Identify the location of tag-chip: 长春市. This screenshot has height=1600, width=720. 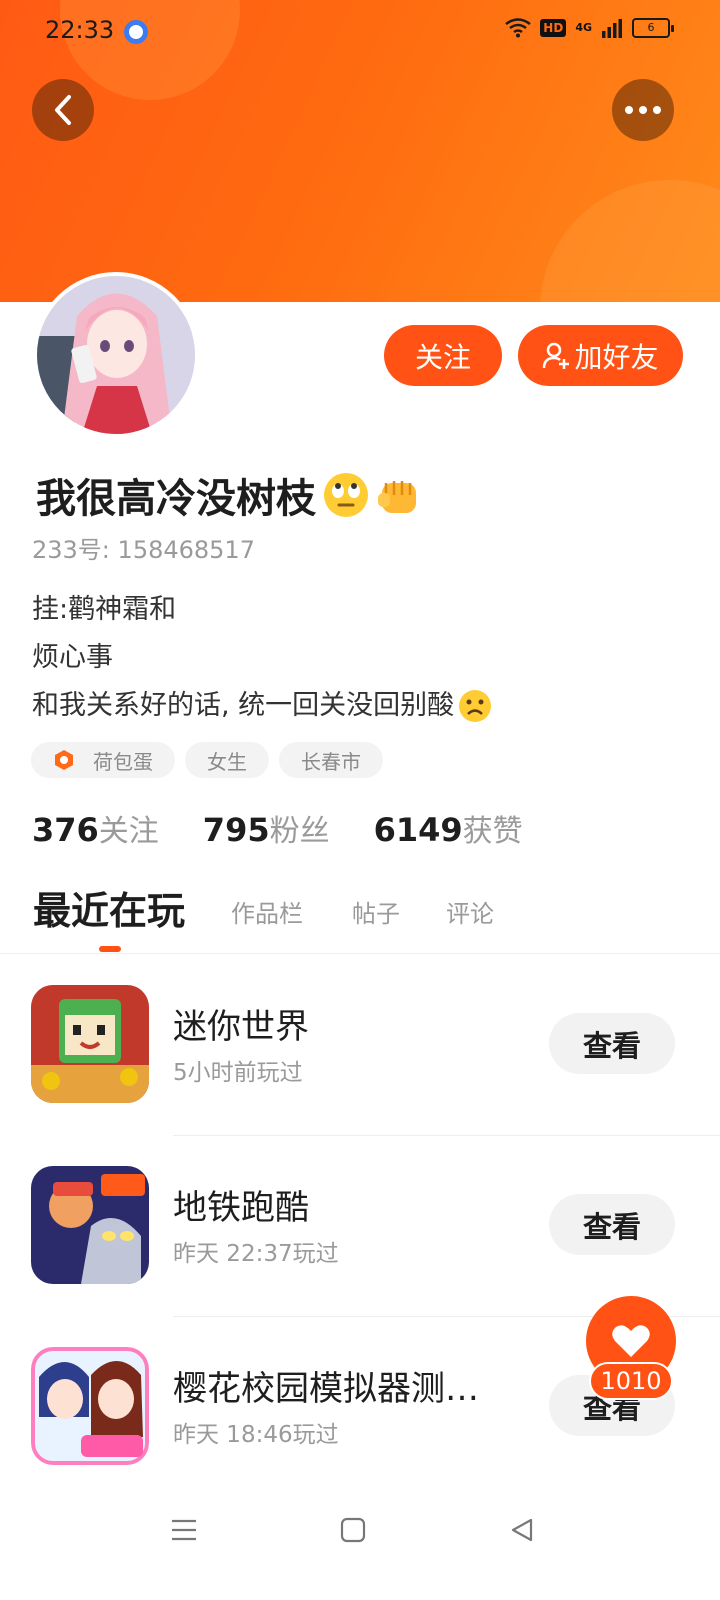
(331, 760).